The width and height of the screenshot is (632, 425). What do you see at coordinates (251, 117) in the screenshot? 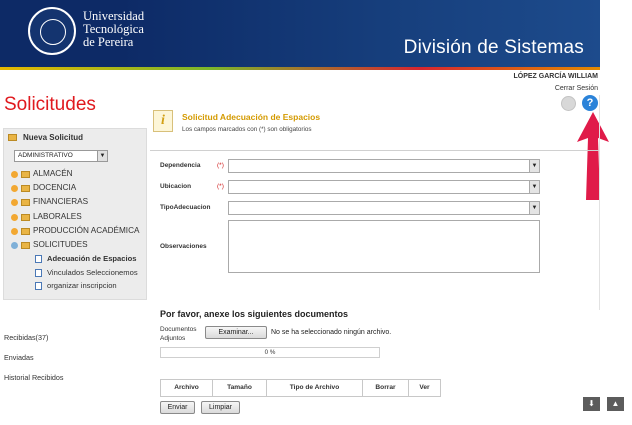
I see `form-title: Solicitud Adecuación de Espacios` at bounding box center [251, 117].